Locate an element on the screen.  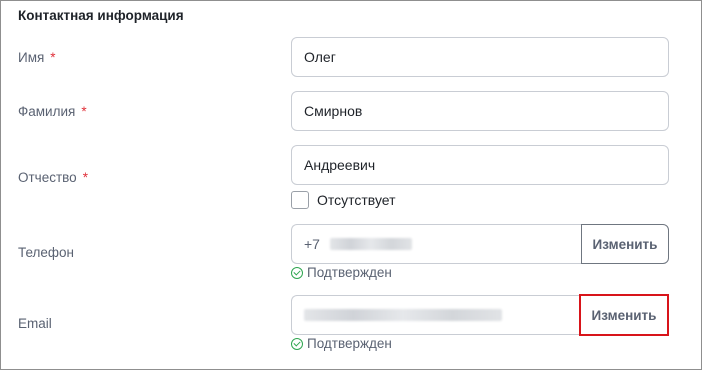
email-change-button: Изменить is located at coordinates (624, 315).